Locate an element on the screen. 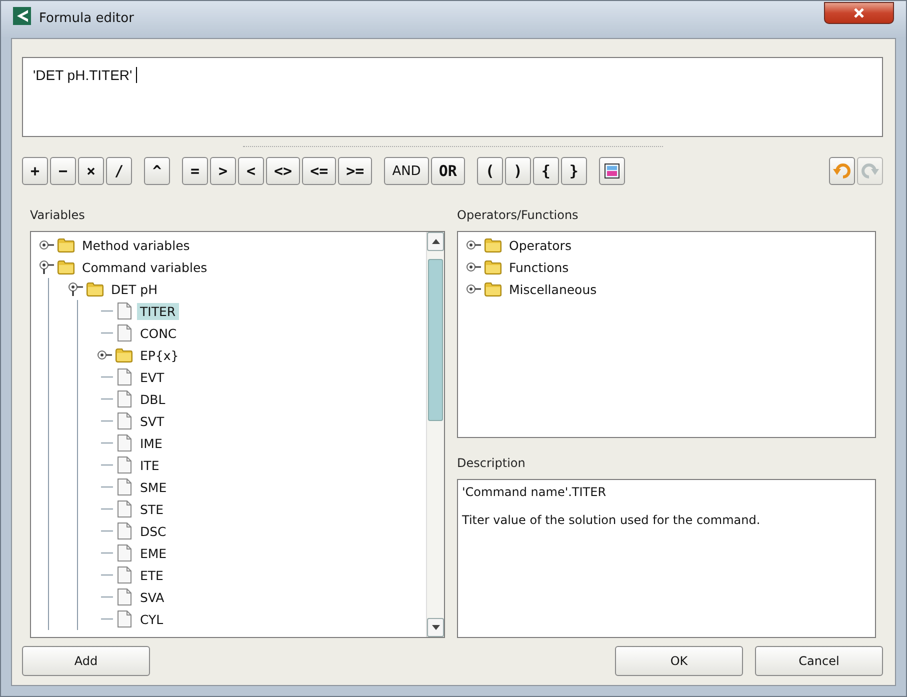 Image resolution: width=907 pixels, height=697 pixels. panel-label: Operators/Functions is located at coordinates (518, 215).